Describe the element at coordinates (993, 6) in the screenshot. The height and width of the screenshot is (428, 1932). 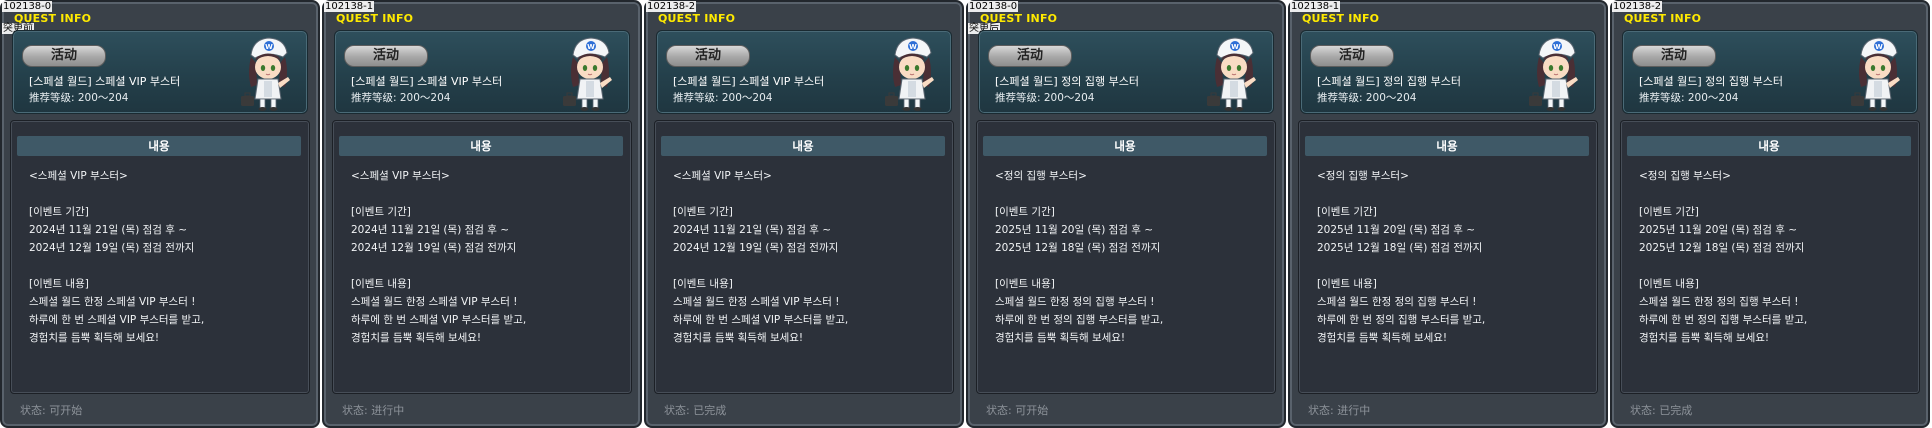
I see `panel-id-label: 102138-0` at that location.